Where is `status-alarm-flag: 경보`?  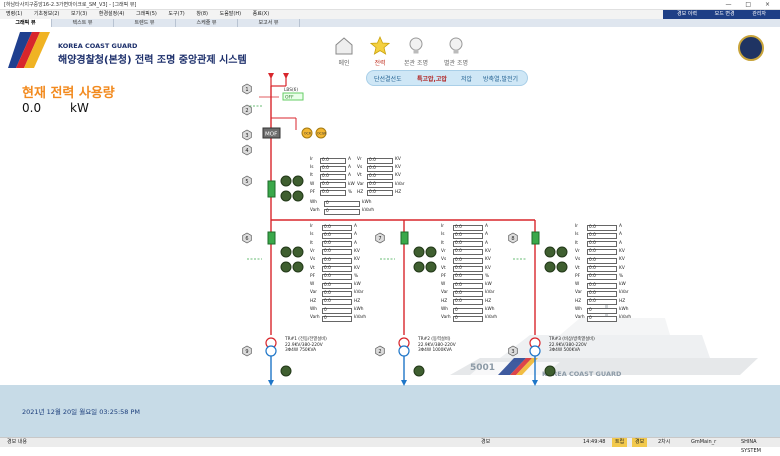 status-alarm-flag: 경보 is located at coordinates (640, 442).